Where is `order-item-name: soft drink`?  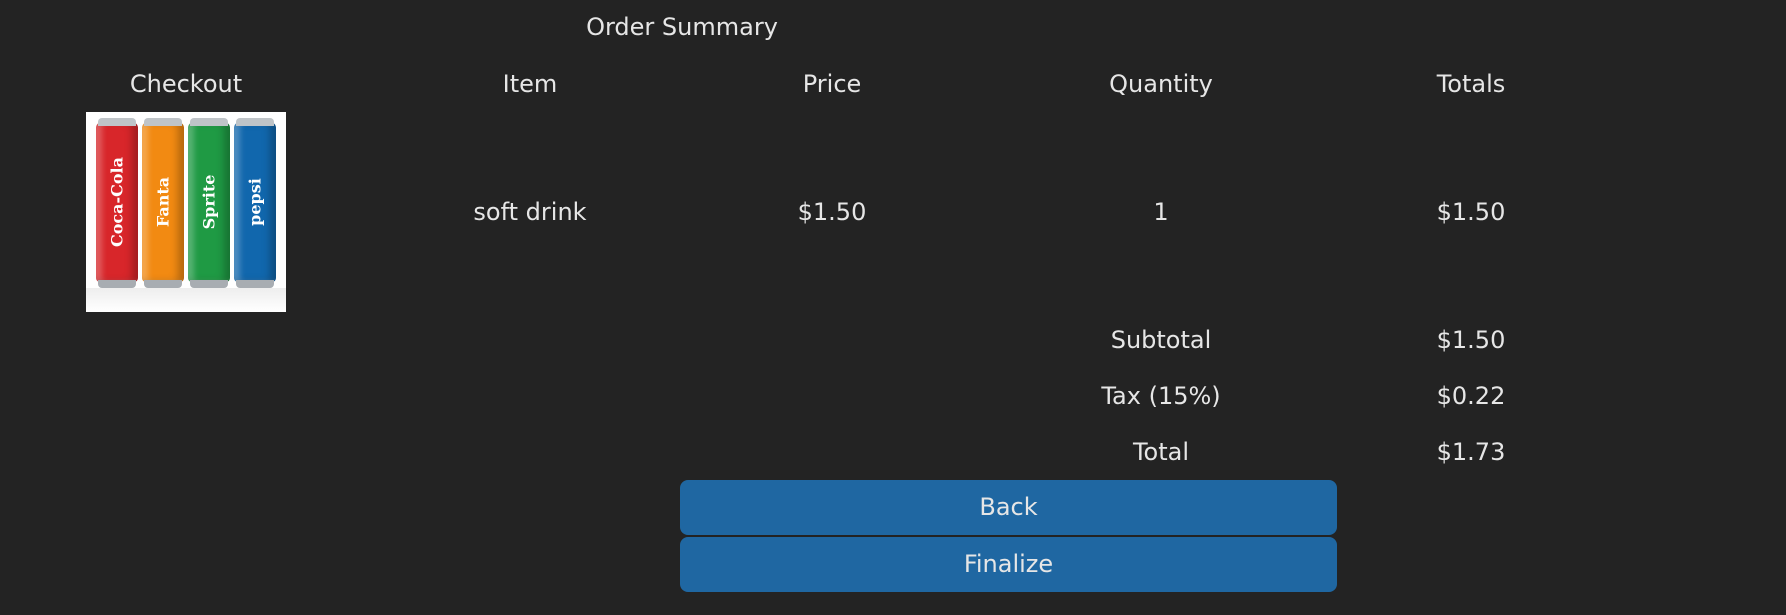
order-item-name: soft drink is located at coordinates (530, 212).